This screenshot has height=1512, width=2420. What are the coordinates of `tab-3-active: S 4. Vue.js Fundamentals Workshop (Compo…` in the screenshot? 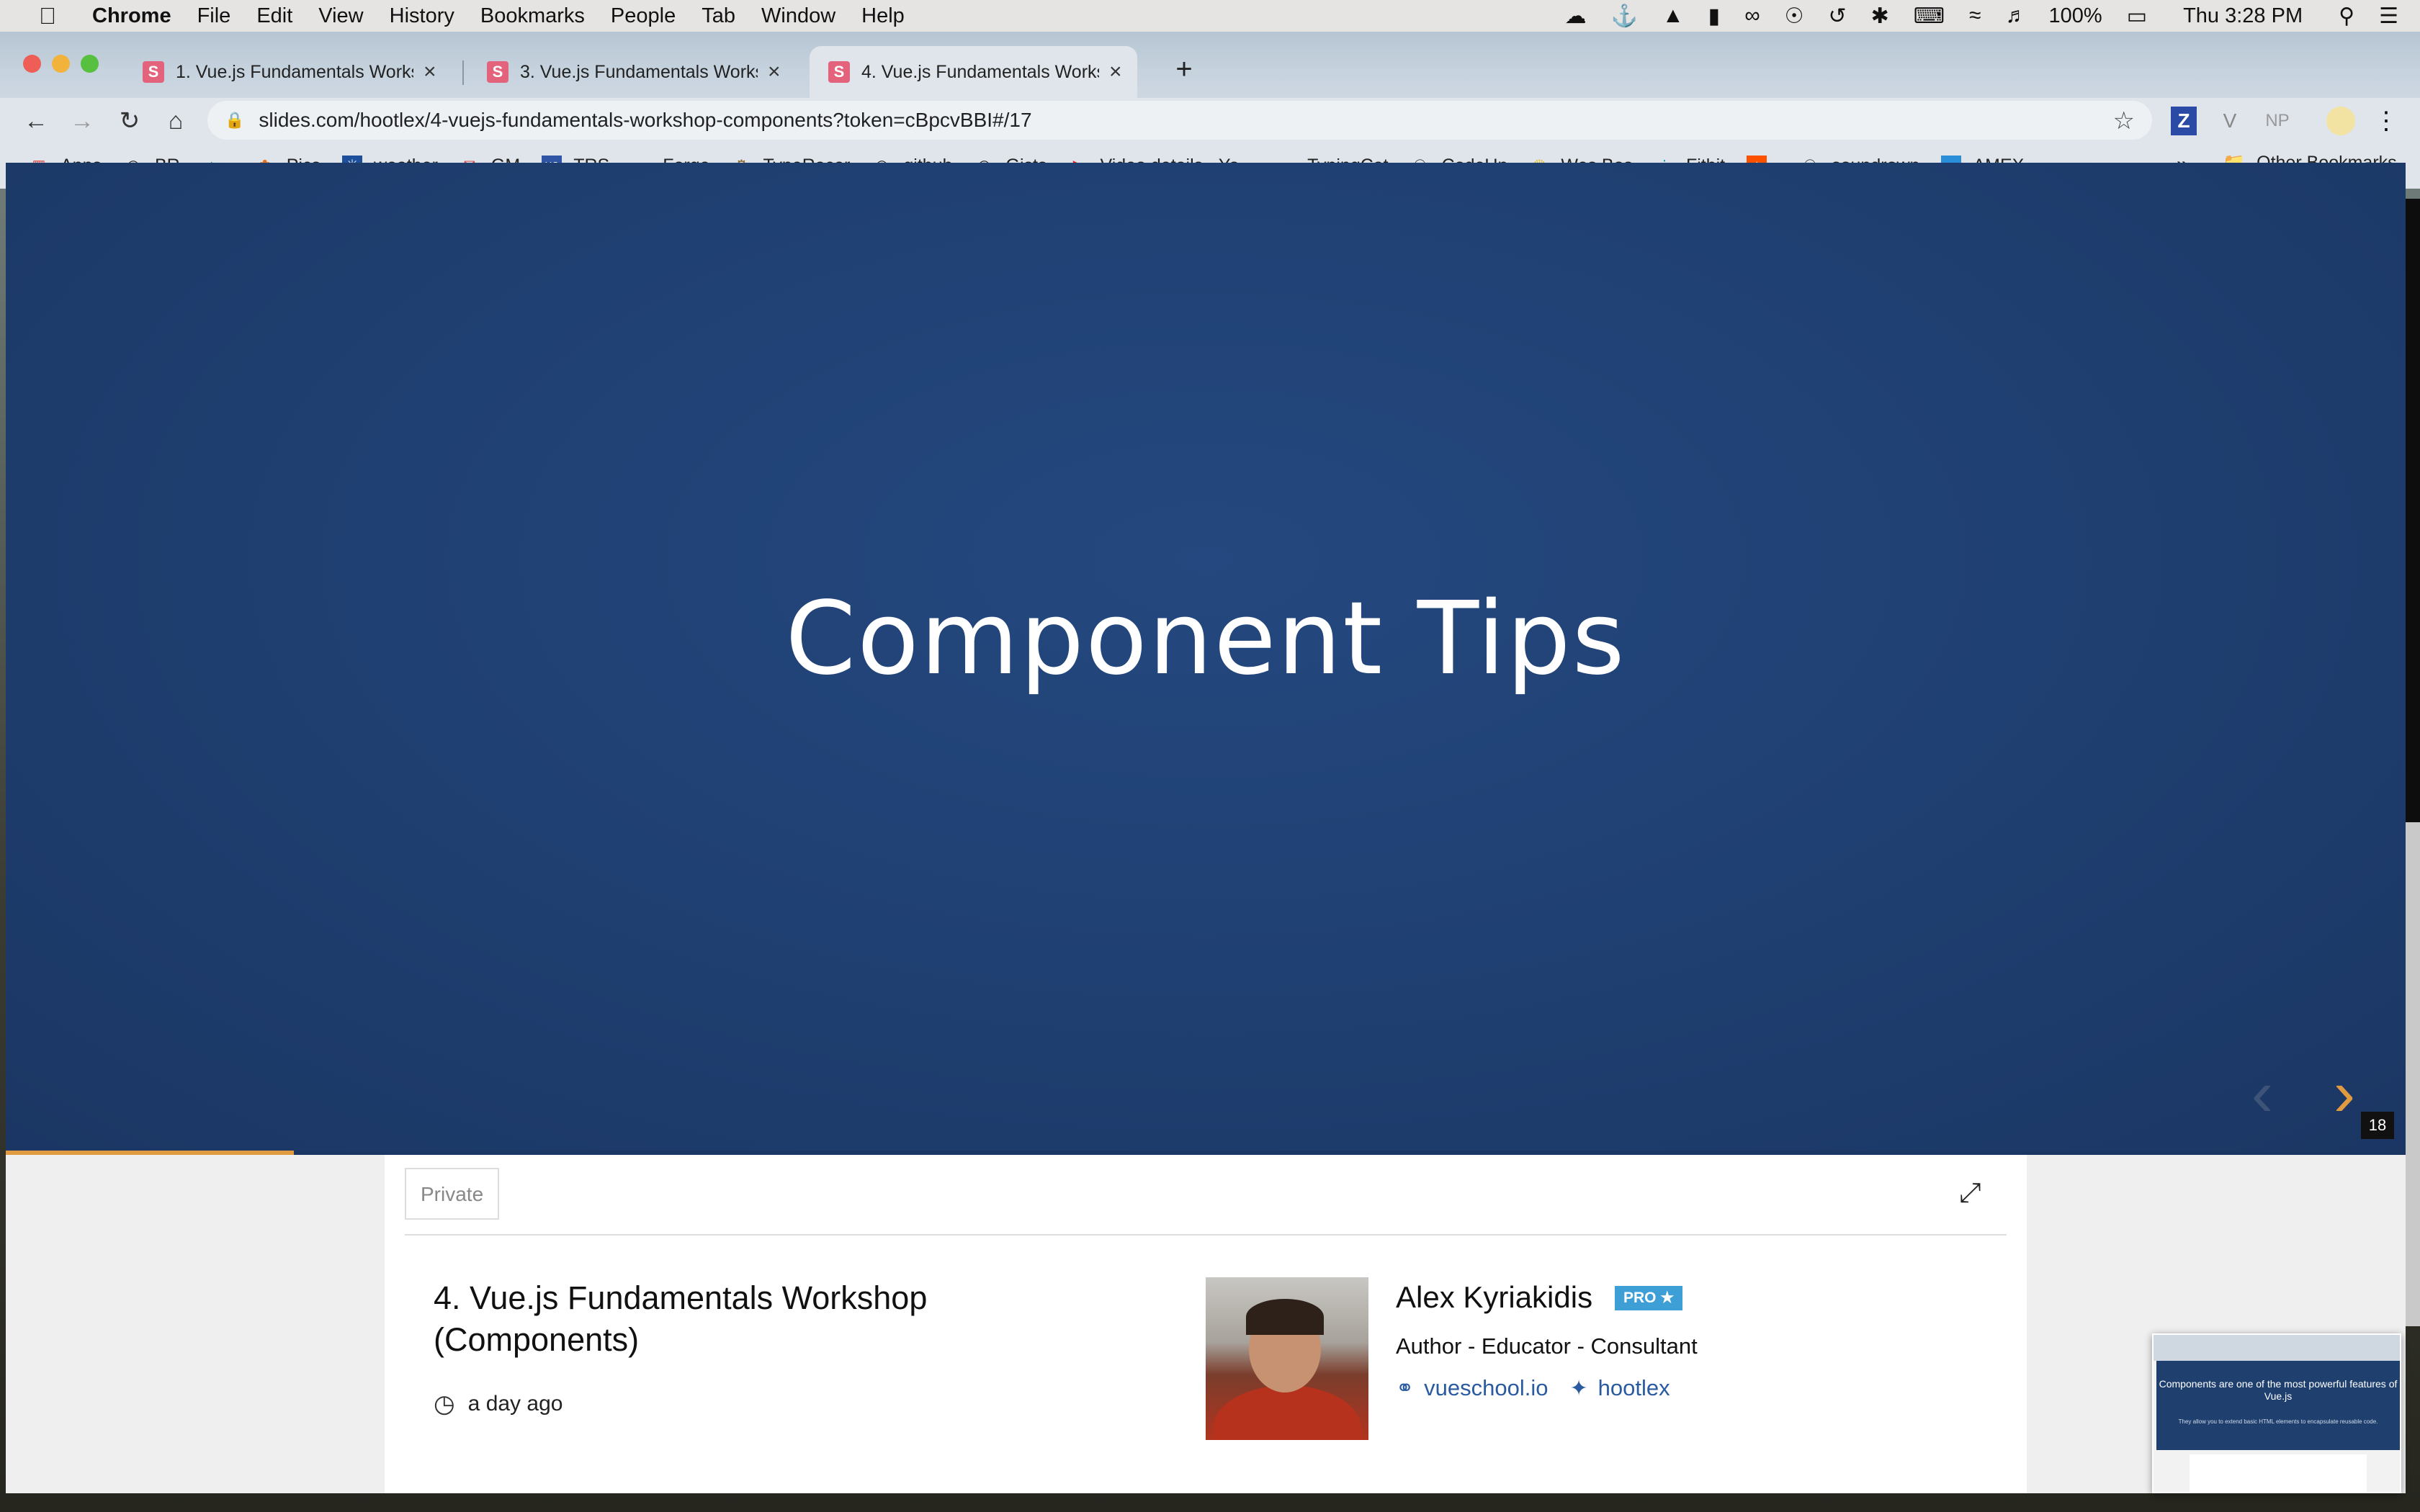 It's located at (974, 72).